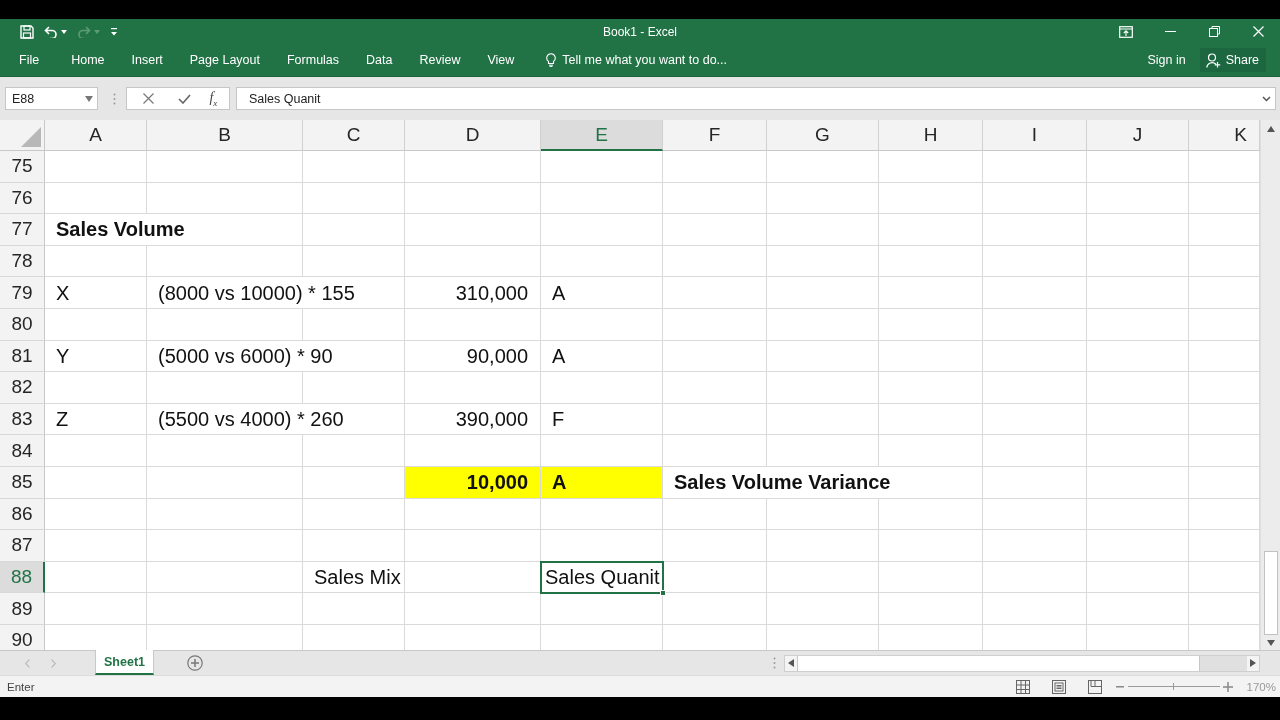 The height and width of the screenshot is (720, 1280). Describe the element at coordinates (440, 60) in the screenshot. I see `ribbon-tab: Review` at that location.